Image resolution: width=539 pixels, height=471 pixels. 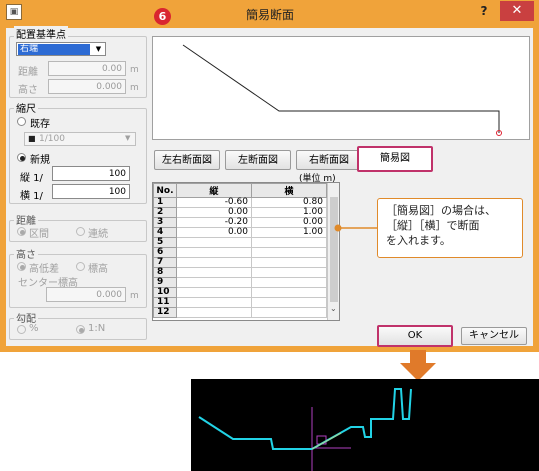 I want to click on table-row: 10, so click(x=240, y=292).